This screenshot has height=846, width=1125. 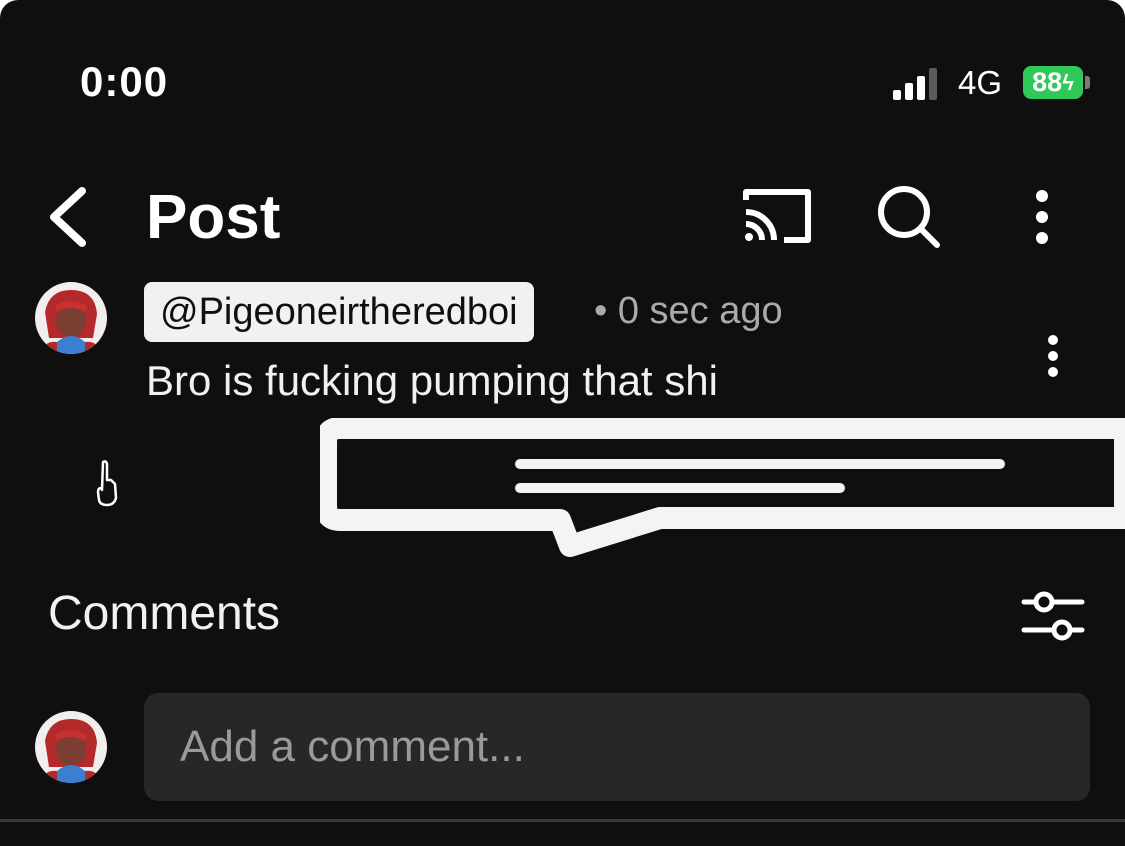 What do you see at coordinates (71, 318) in the screenshot?
I see `author-avatar` at bounding box center [71, 318].